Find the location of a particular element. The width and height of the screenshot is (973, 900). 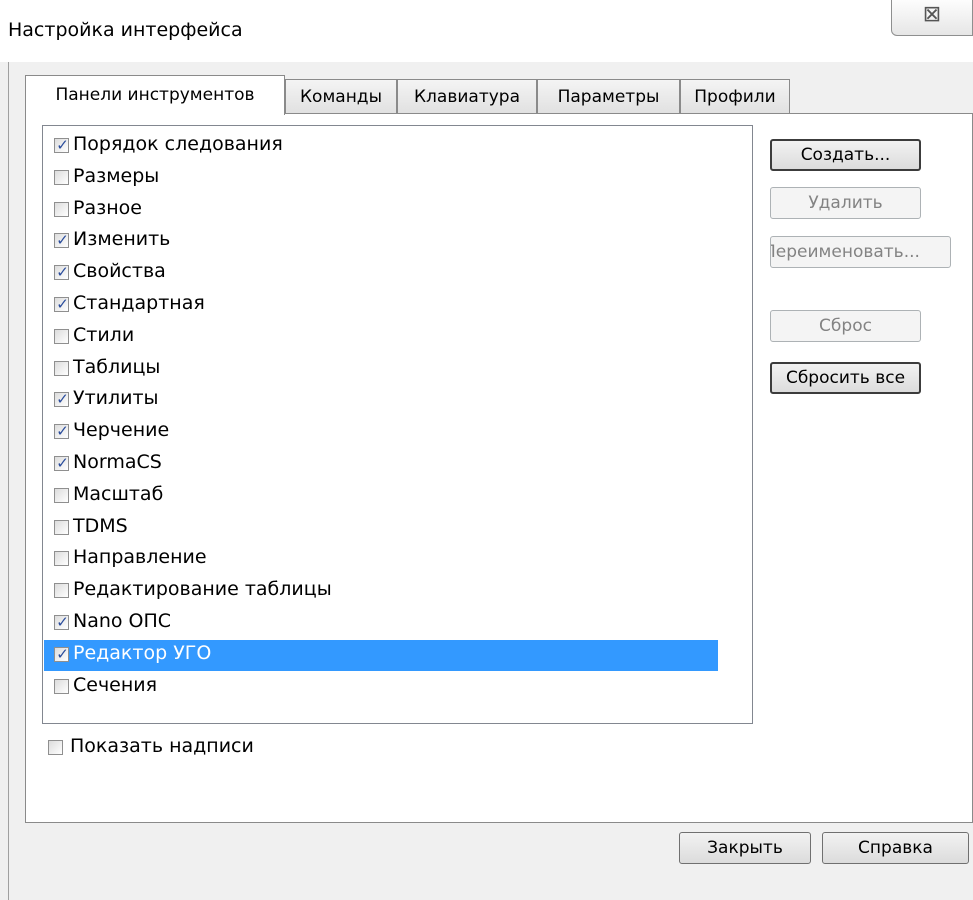

toolbar-label: Масштаб is located at coordinates (118, 493).